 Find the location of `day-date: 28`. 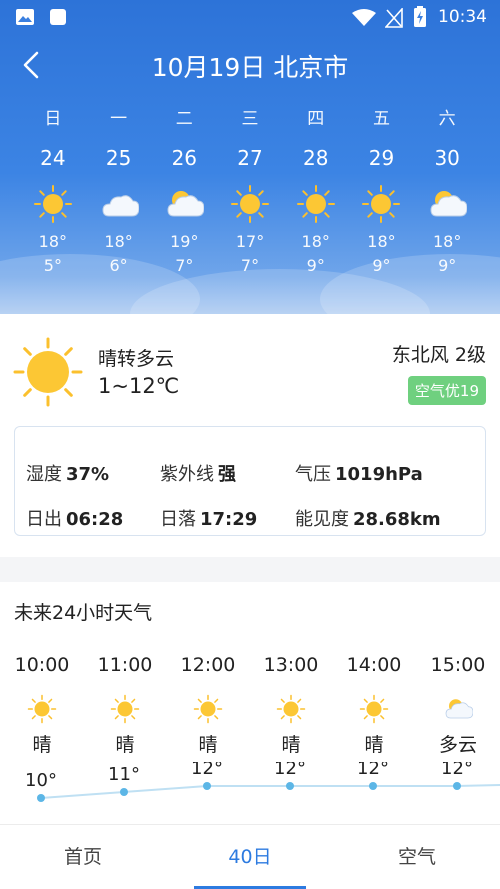

day-date: 28 is located at coordinates (316, 158).